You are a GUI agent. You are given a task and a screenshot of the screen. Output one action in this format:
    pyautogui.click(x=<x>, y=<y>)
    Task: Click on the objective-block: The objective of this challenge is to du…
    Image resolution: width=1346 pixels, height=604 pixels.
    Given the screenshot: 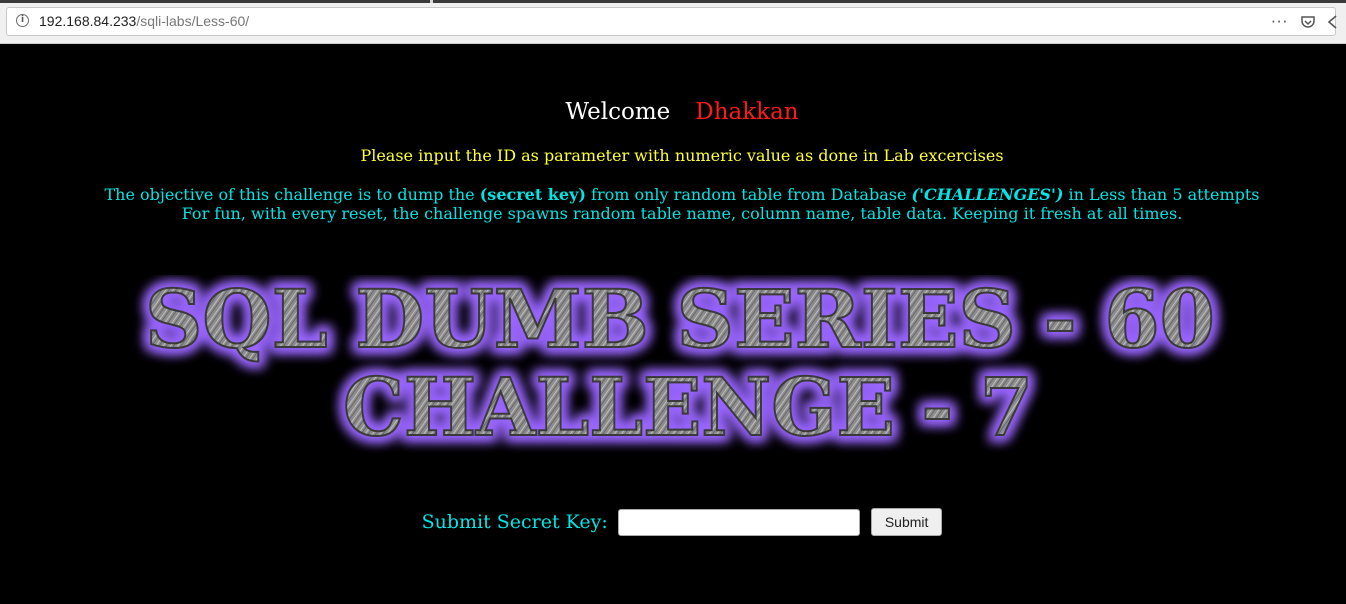 What is the action you would take?
    pyautogui.click(x=673, y=204)
    